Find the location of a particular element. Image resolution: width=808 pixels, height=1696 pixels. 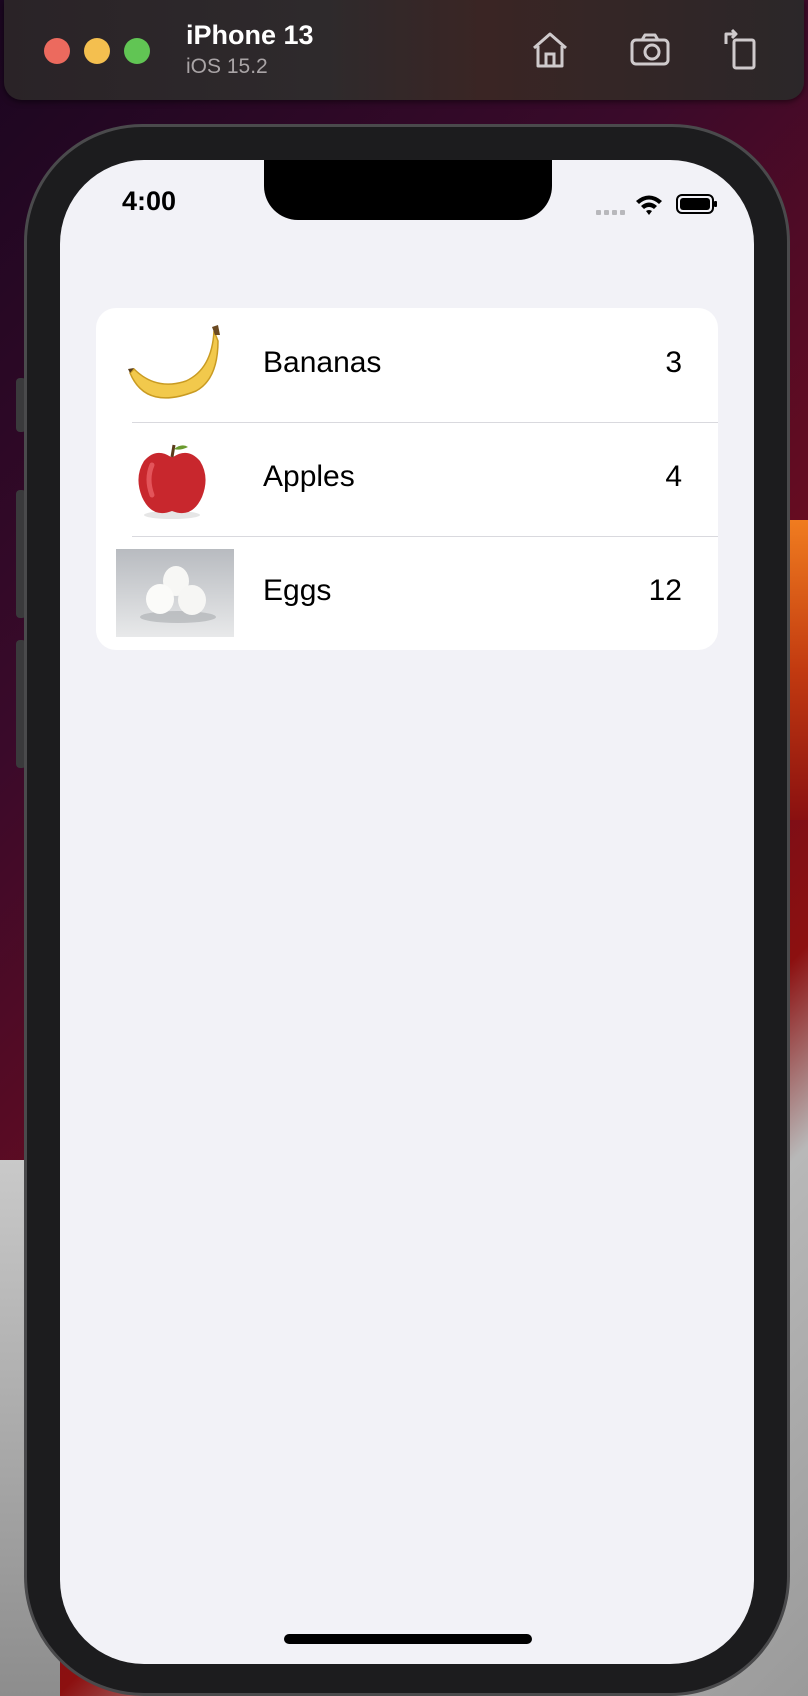

minimize-window-button is located at coordinates (97, 51).